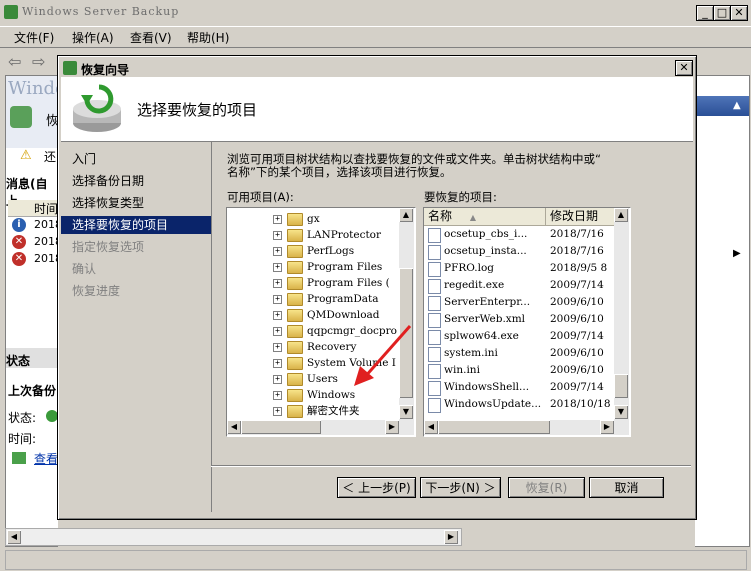  Describe the element at coordinates (260, 197) in the screenshot. I see `available-items-label: 可用项目(A):` at that location.